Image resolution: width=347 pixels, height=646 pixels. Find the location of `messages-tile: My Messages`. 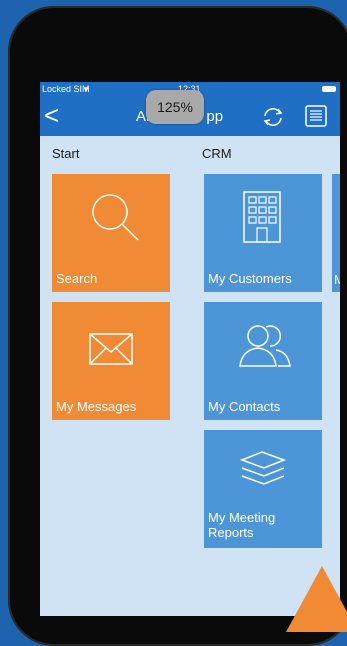

messages-tile: My Messages is located at coordinates (111, 361).